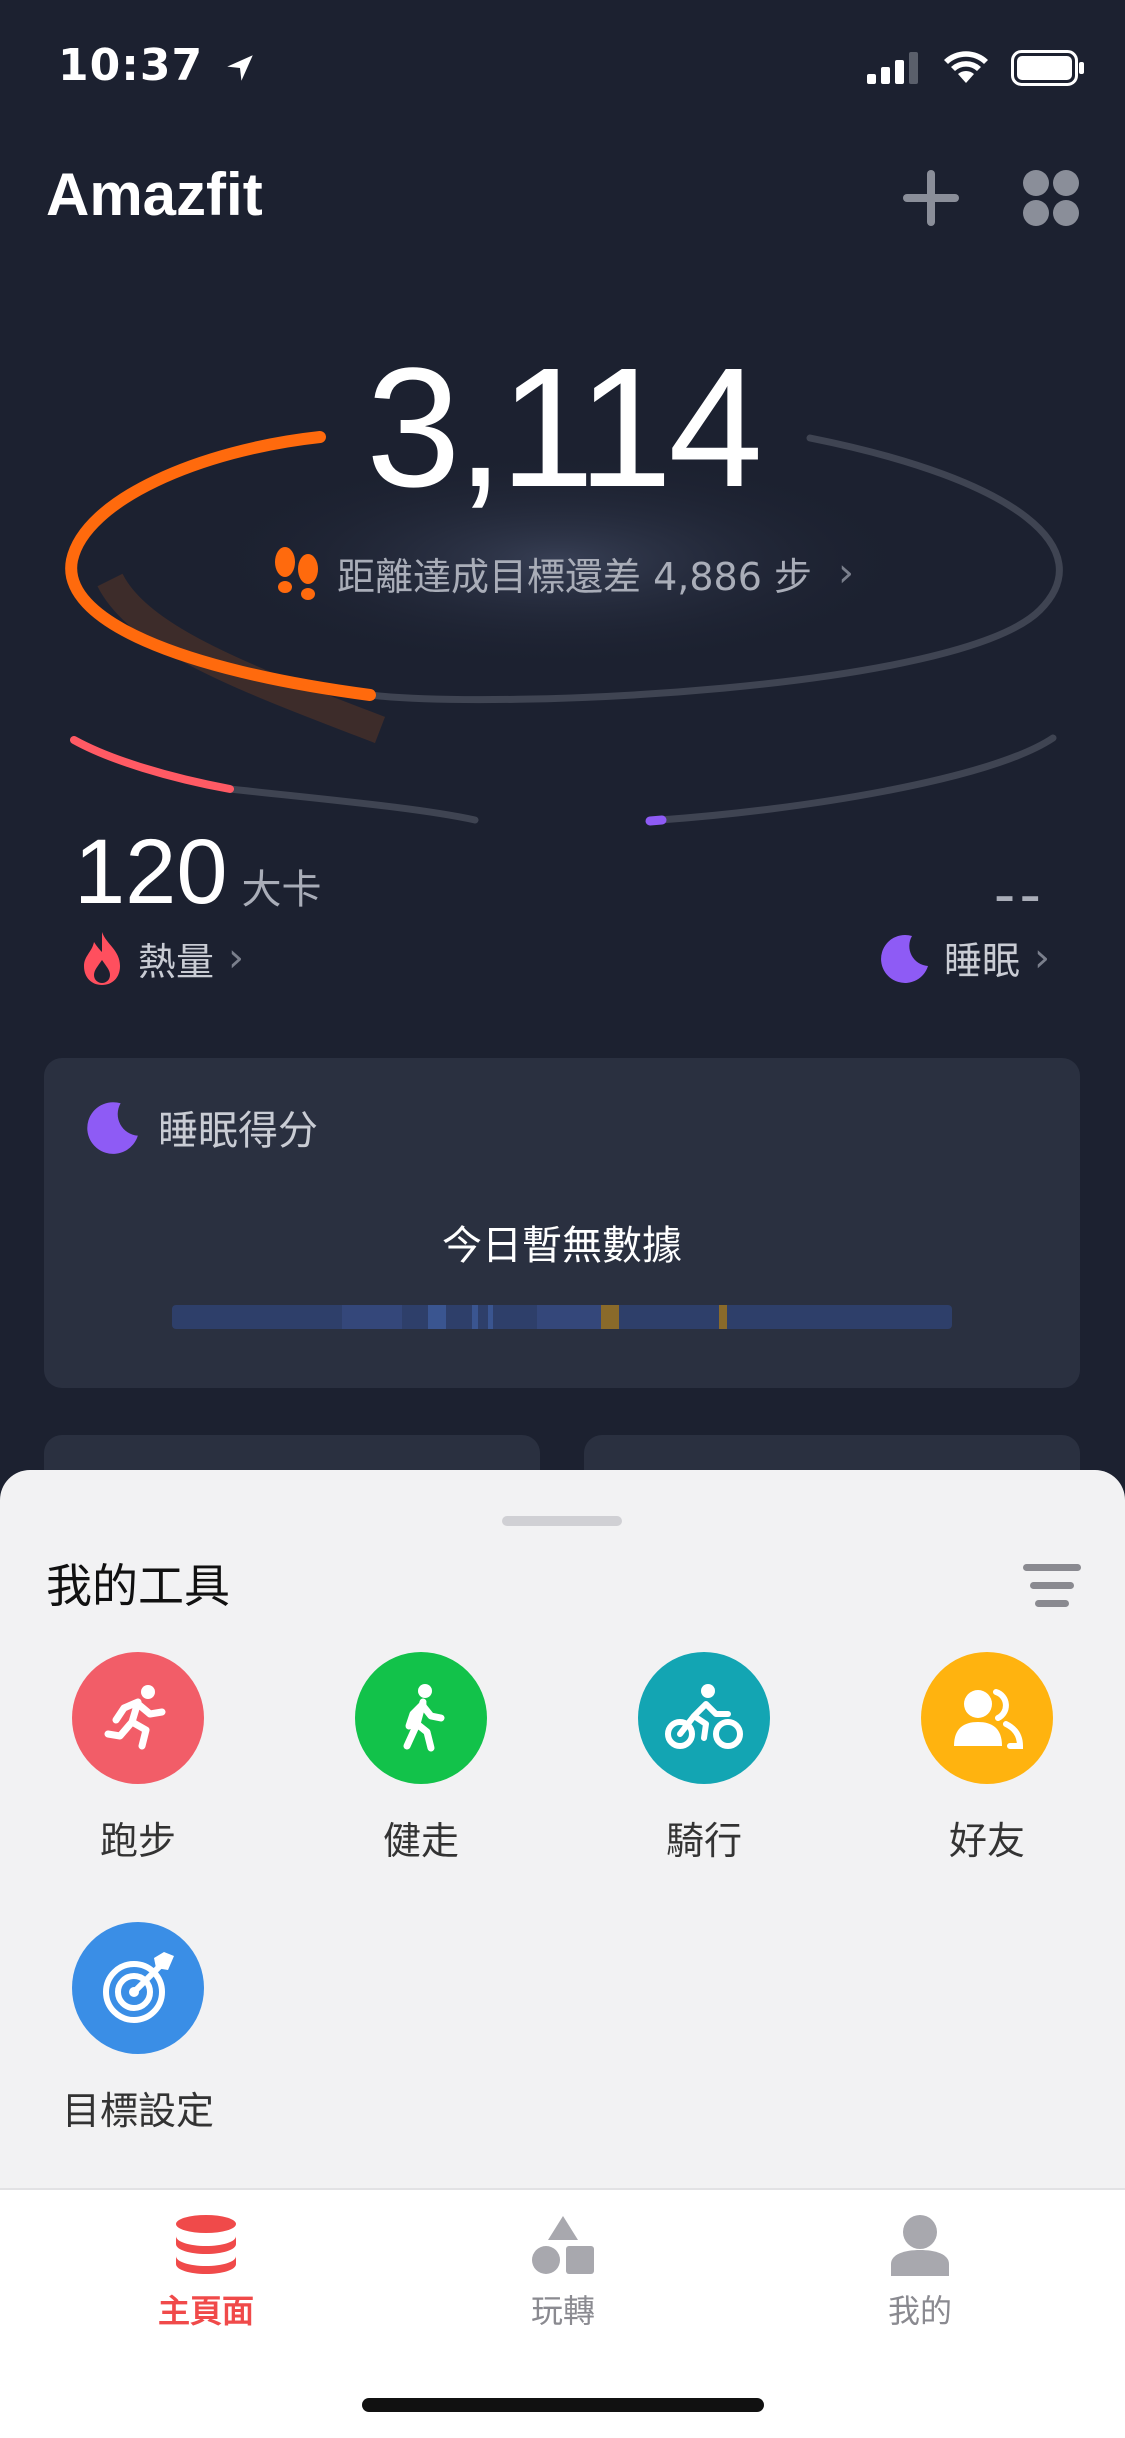 The image size is (1125, 2438). I want to click on tool-friends-label: 好友, so click(986, 1841).